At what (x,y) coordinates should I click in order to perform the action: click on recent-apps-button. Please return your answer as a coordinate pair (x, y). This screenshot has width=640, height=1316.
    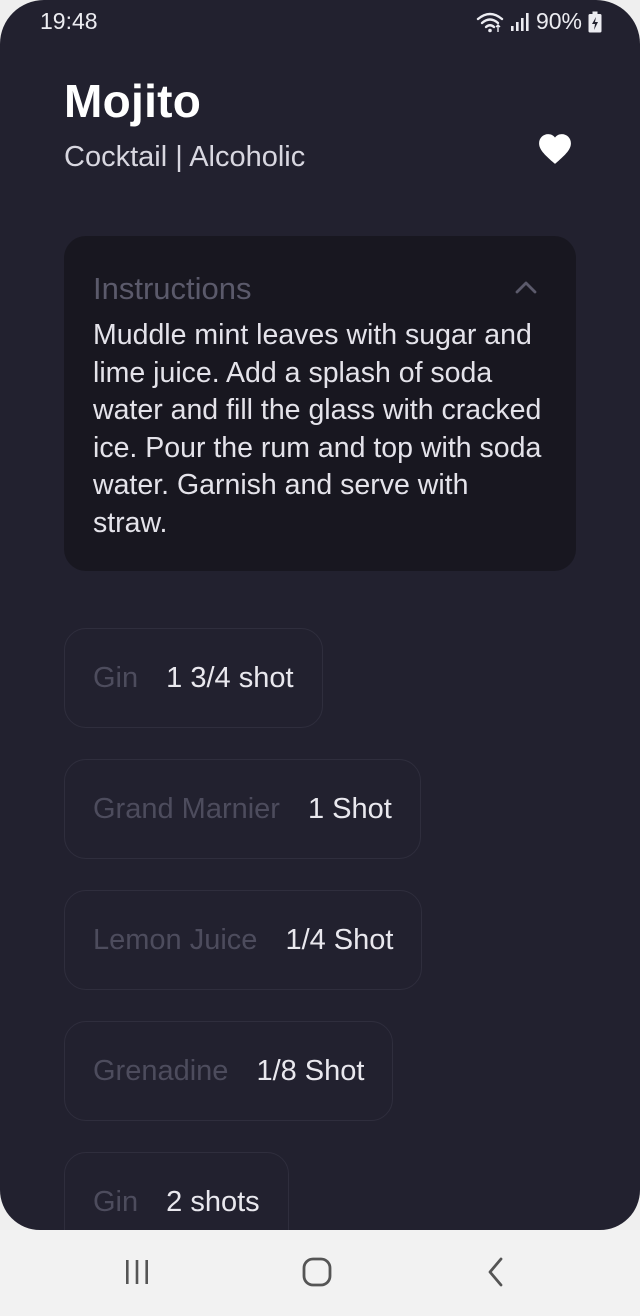
    Looking at the image, I should click on (137, 1274).